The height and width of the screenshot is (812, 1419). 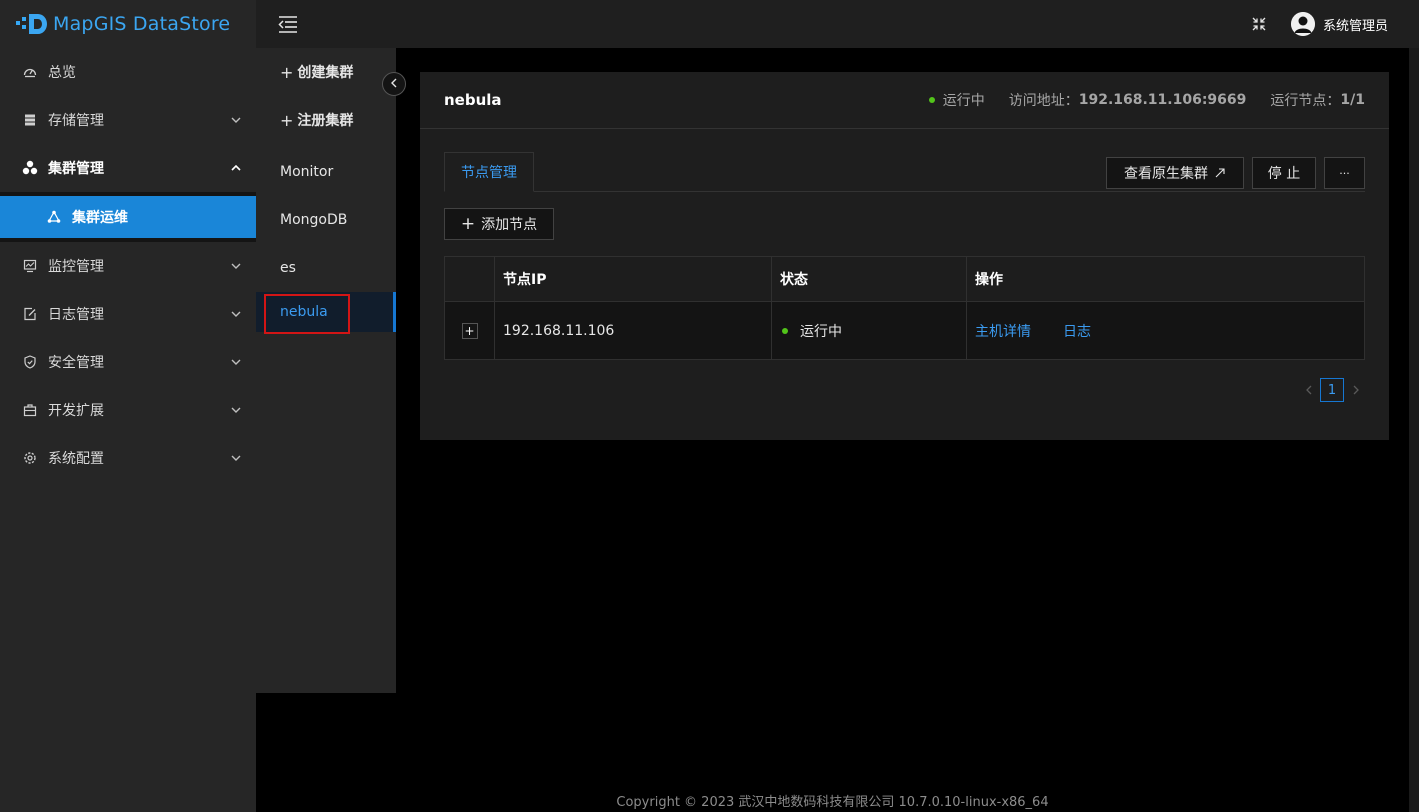 What do you see at coordinates (989, 280) in the screenshot?
I see `column-header-actions: 操作` at bounding box center [989, 280].